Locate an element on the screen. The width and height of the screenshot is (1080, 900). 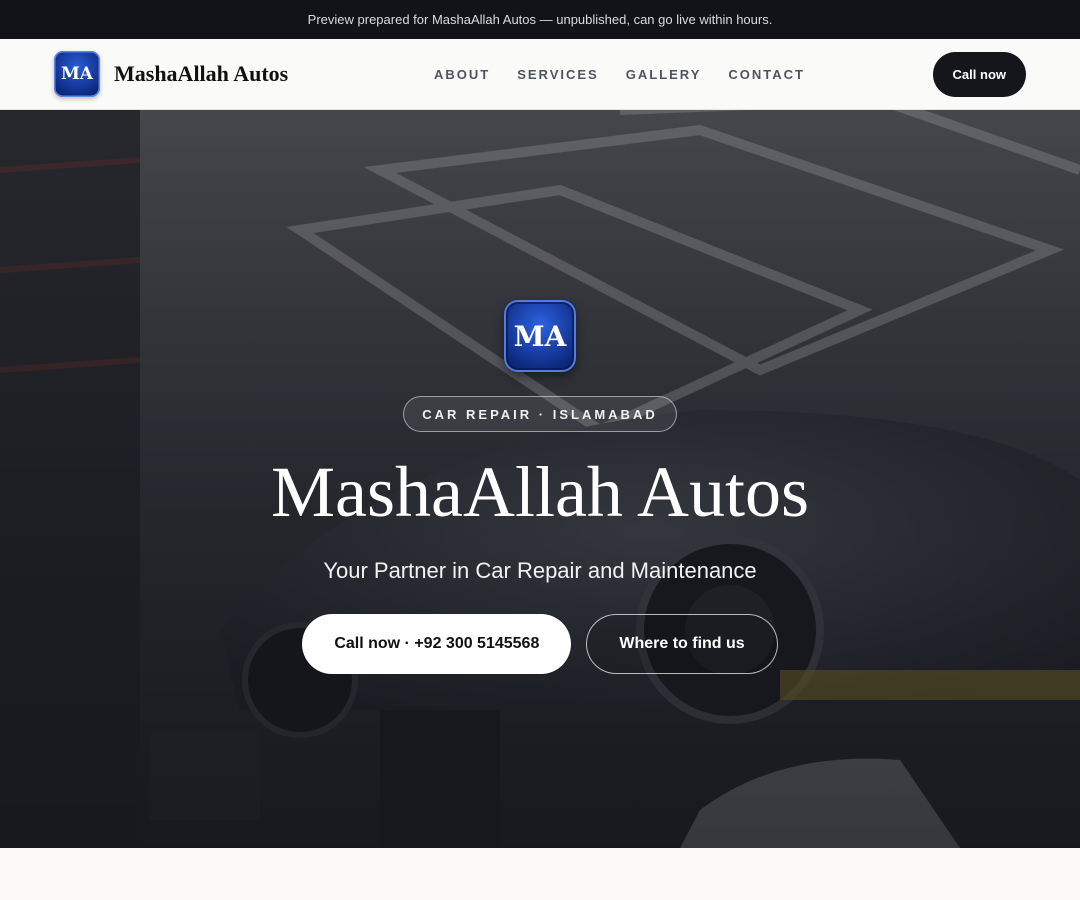
nav-gallery: GALLERY is located at coordinates (664, 74).